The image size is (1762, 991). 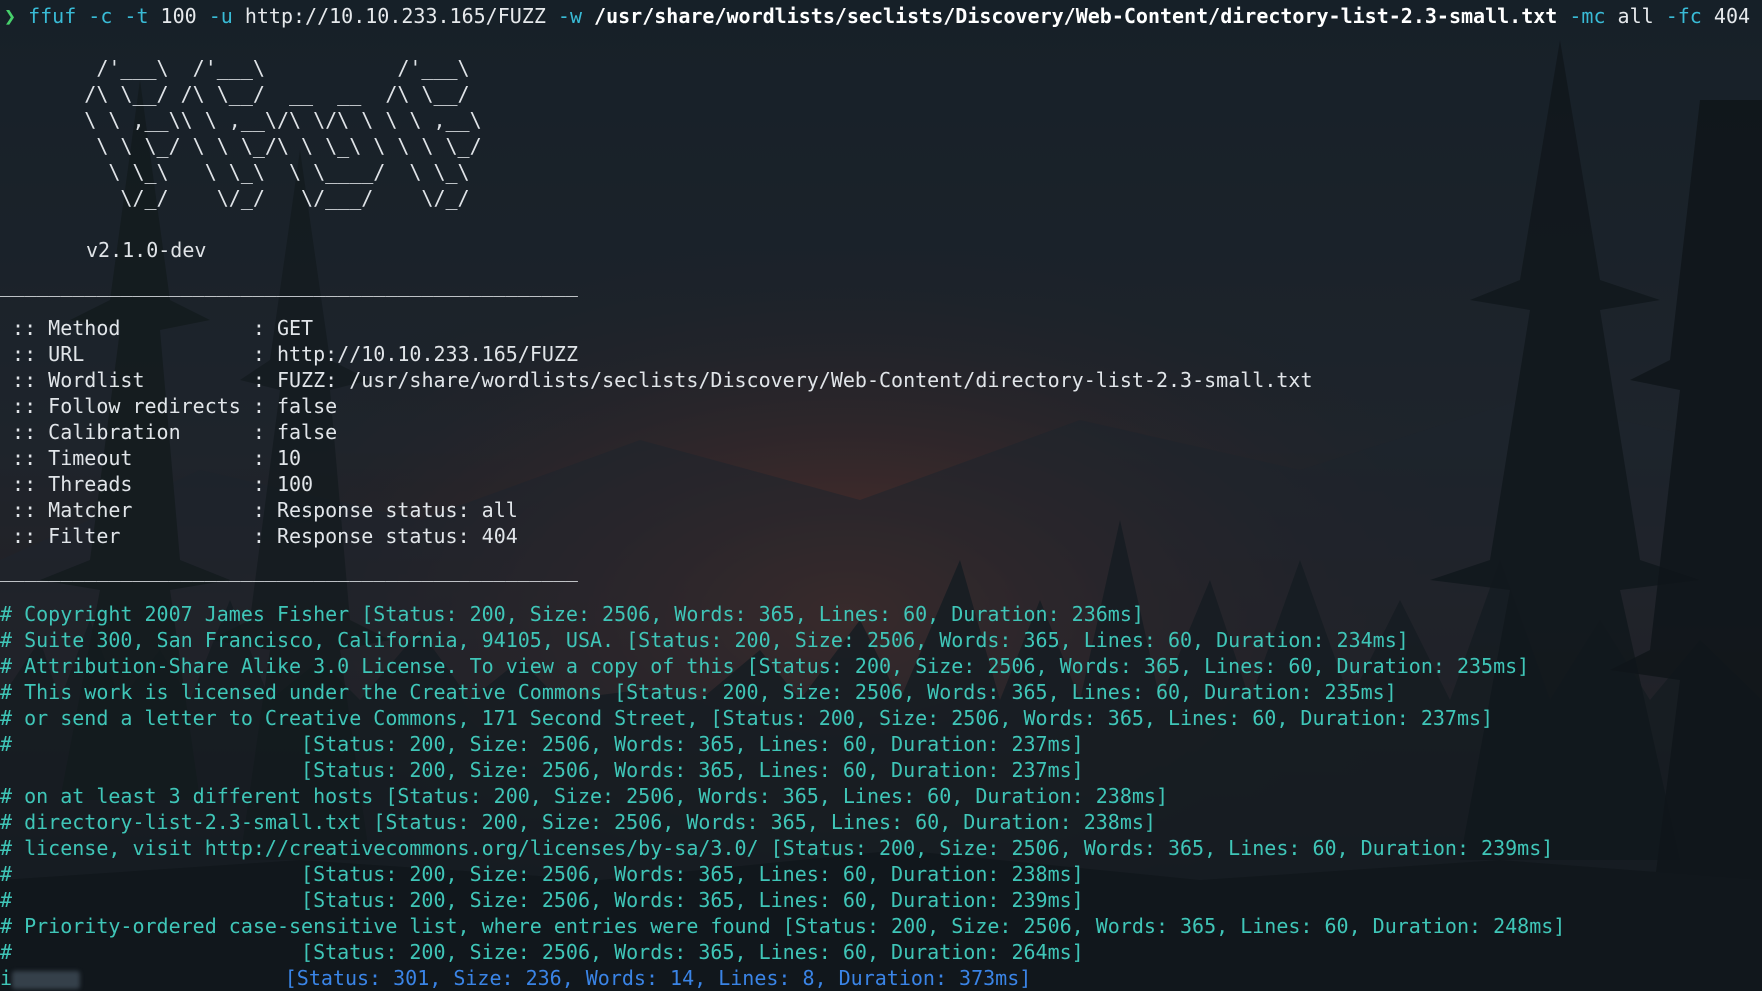 What do you see at coordinates (283, 328) in the screenshot?
I see `config-value: : GET` at bounding box center [283, 328].